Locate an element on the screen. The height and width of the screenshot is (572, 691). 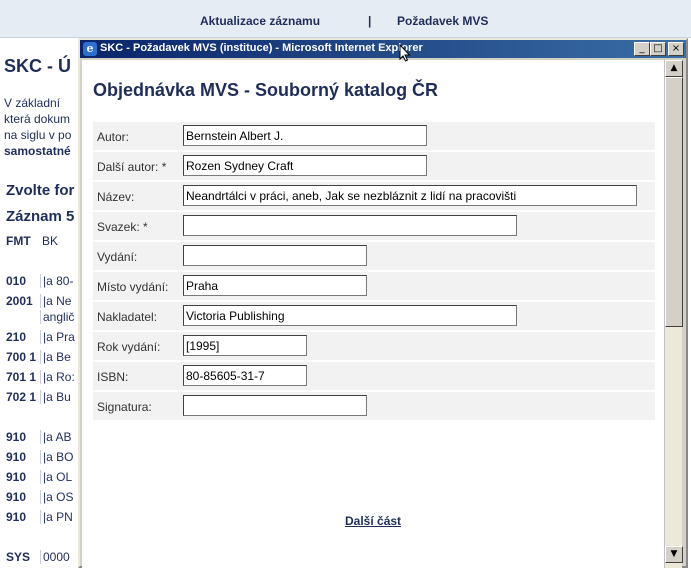
table-row: 910 |a OL is located at coordinates (40, 477).